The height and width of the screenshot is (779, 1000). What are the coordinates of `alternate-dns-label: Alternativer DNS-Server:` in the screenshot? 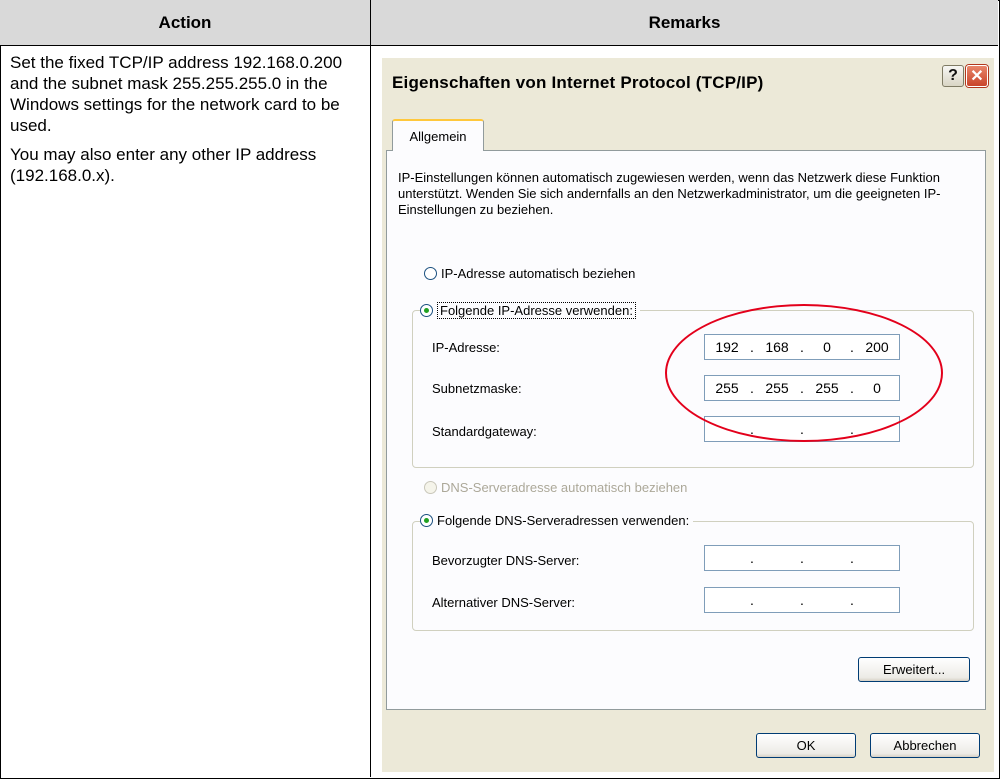 It's located at (504, 602).